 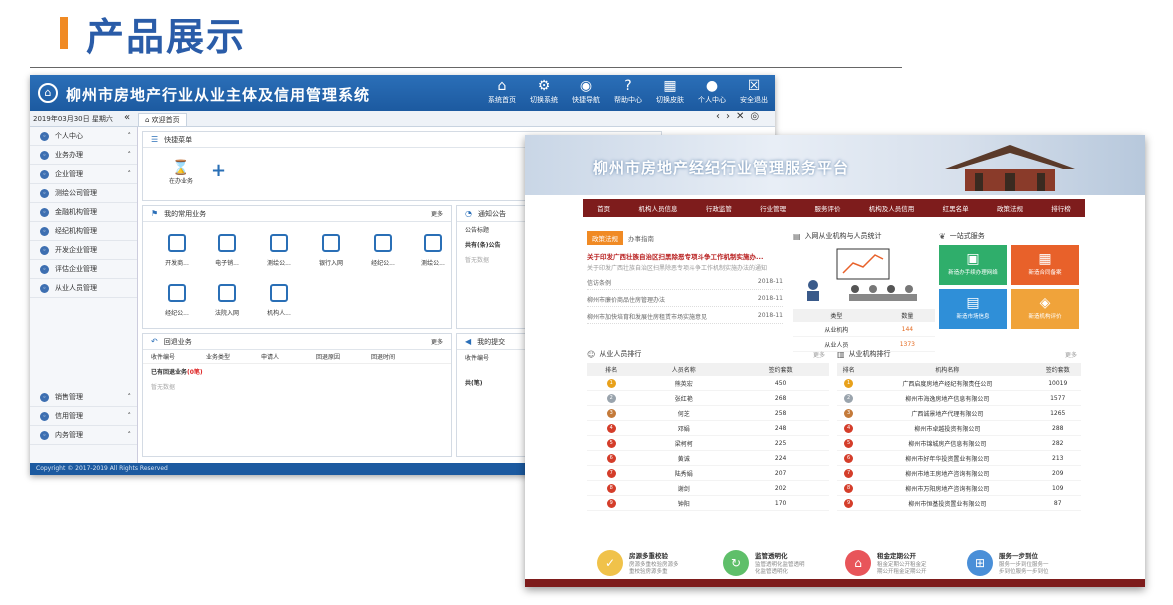 I want to click on nav-home: ⌂ 系统首页, so click(x=502, y=91).